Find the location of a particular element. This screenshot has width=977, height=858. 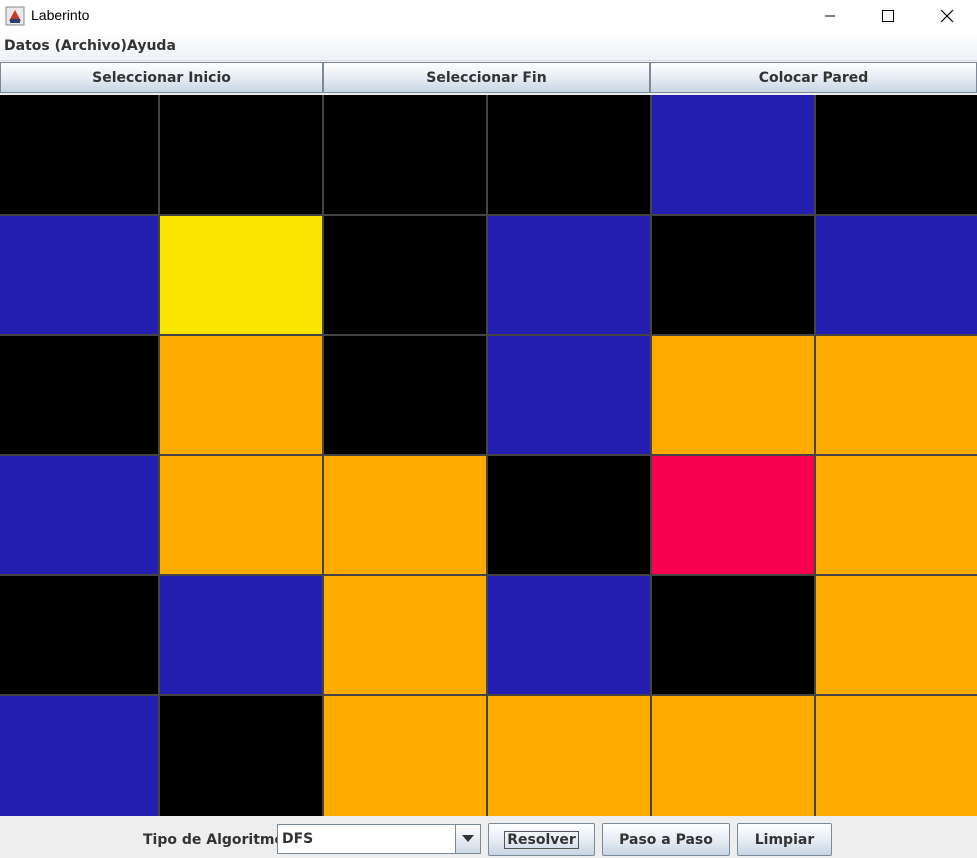

algorithm-selected-value: DFS is located at coordinates (298, 839).